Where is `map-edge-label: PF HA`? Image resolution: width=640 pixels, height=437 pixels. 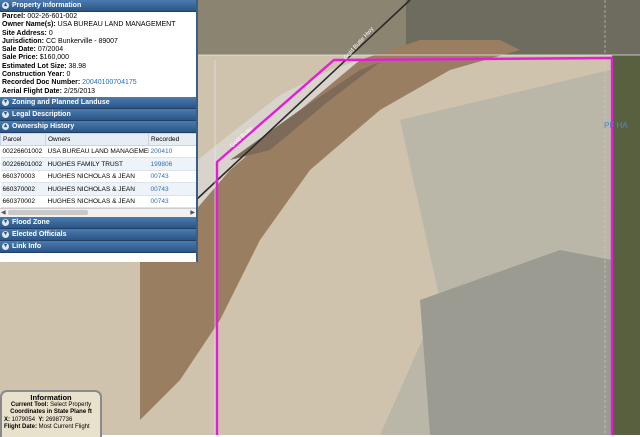
map-edge-label: PF HA is located at coordinates (616, 125).